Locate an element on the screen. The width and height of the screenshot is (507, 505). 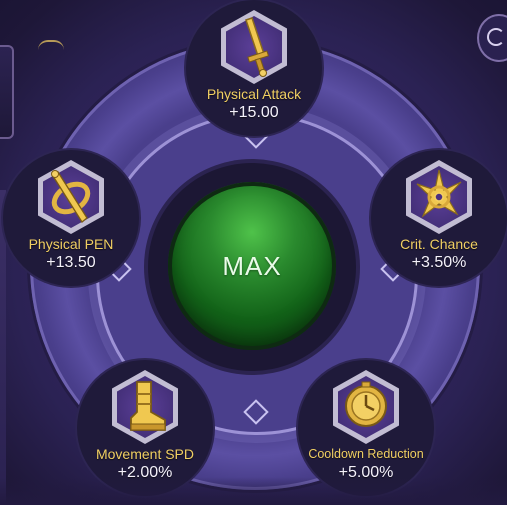
boot-icon is located at coordinates (148, 406).